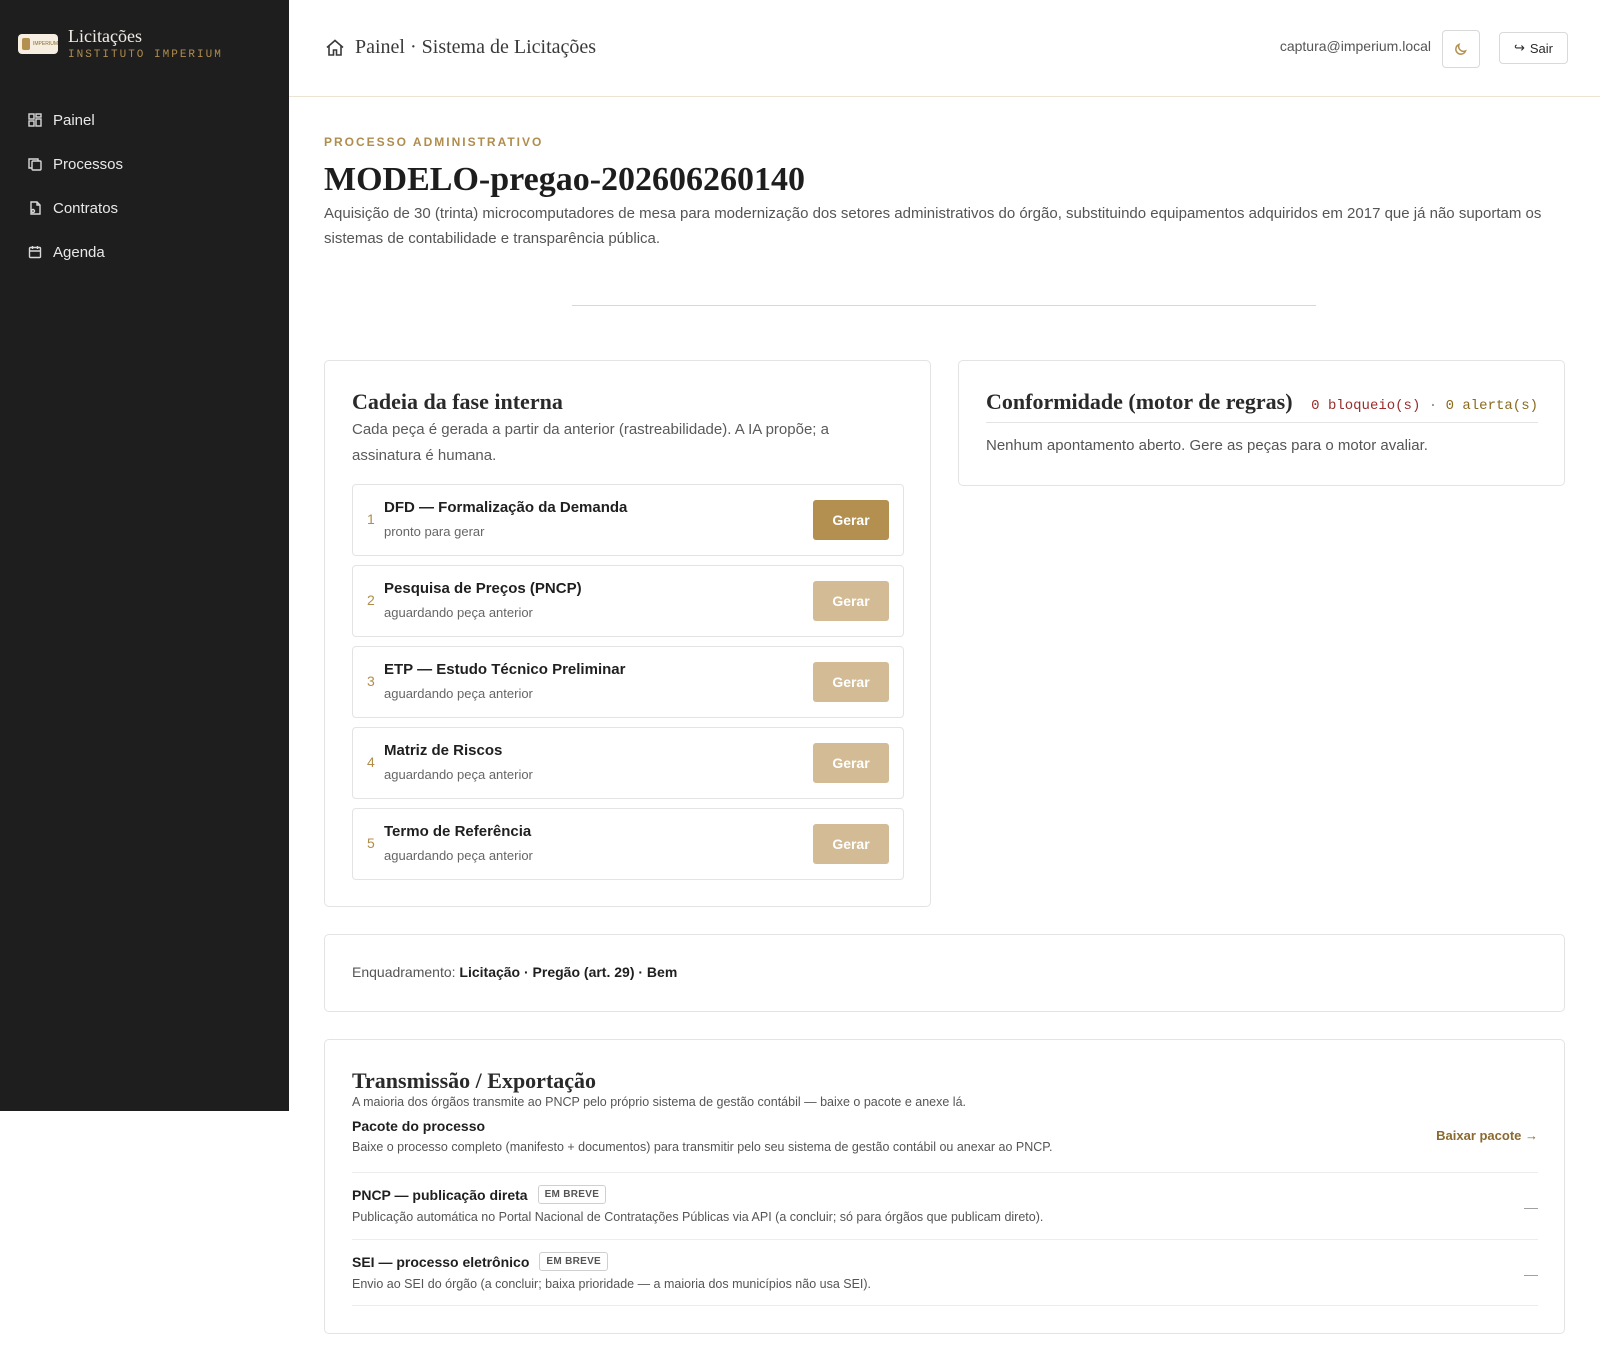 The image size is (1600, 1371). I want to click on sidebar-item-processos: Processos, so click(75, 164).